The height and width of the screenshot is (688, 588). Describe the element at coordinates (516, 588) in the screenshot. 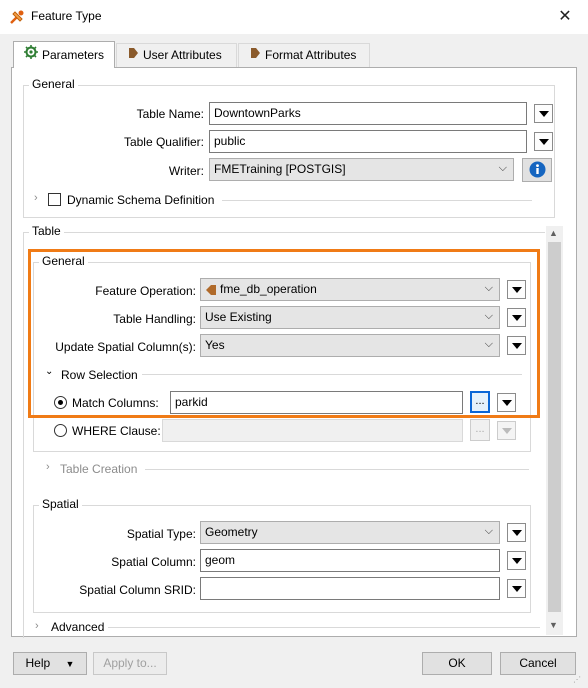

I see `spatial-srid-menu-button` at that location.